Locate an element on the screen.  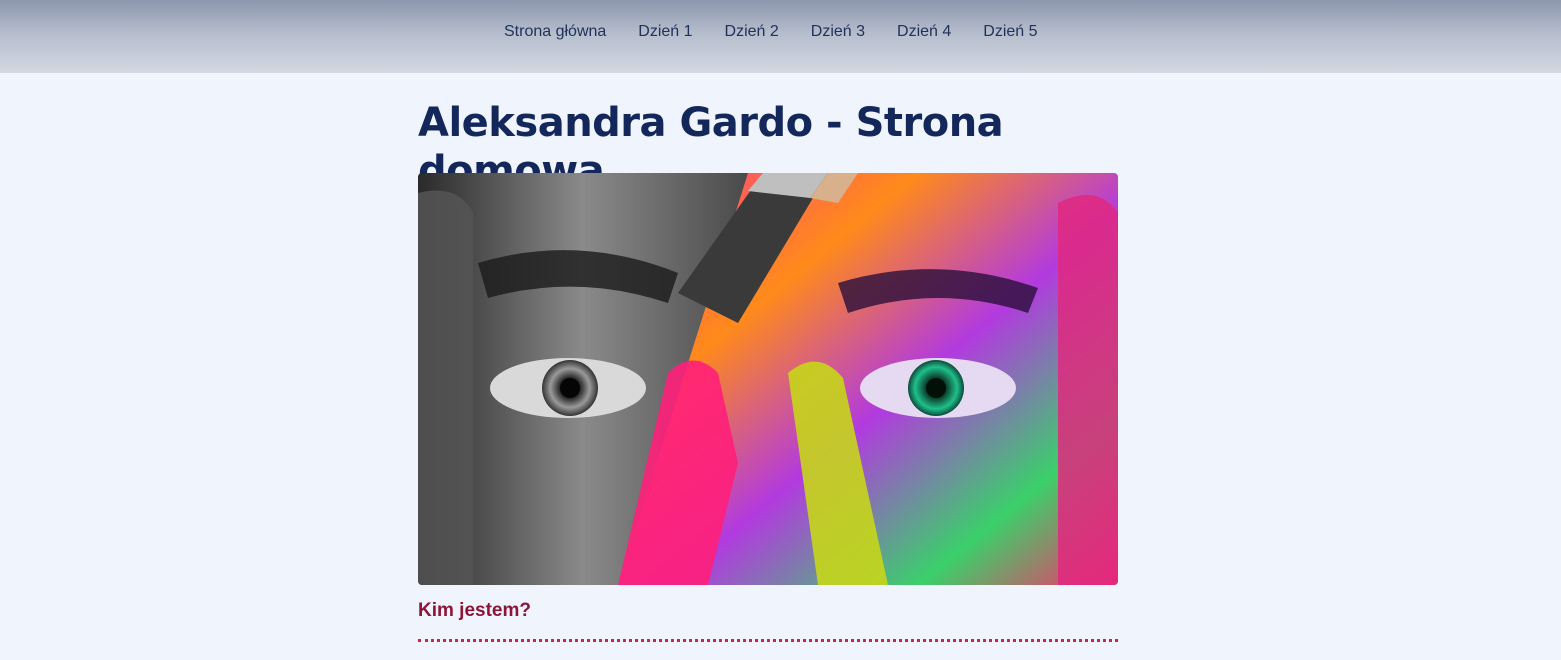
nav-item-home: Strona główna is located at coordinates (555, 32).